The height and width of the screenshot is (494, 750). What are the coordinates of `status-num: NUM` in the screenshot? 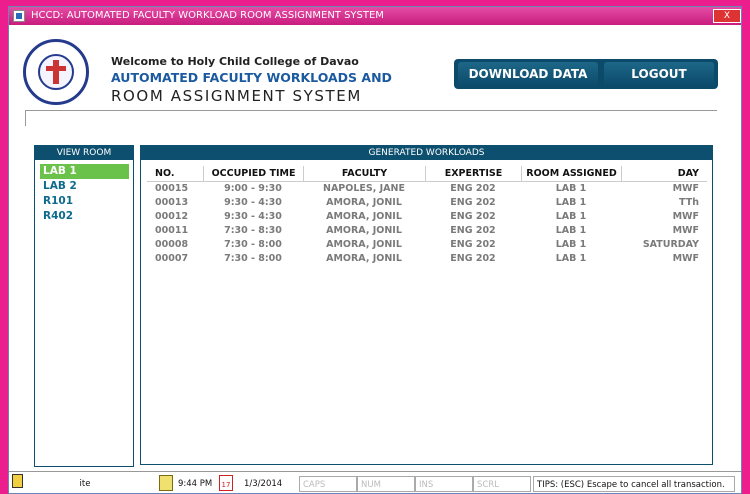 It's located at (386, 484).